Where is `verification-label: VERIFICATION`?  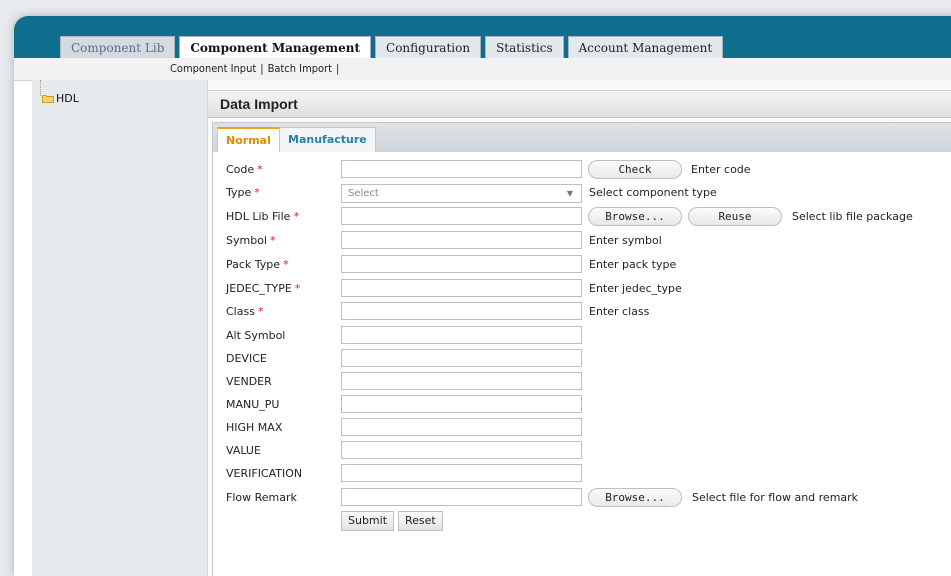
verification-label: VERIFICATION is located at coordinates (264, 473).